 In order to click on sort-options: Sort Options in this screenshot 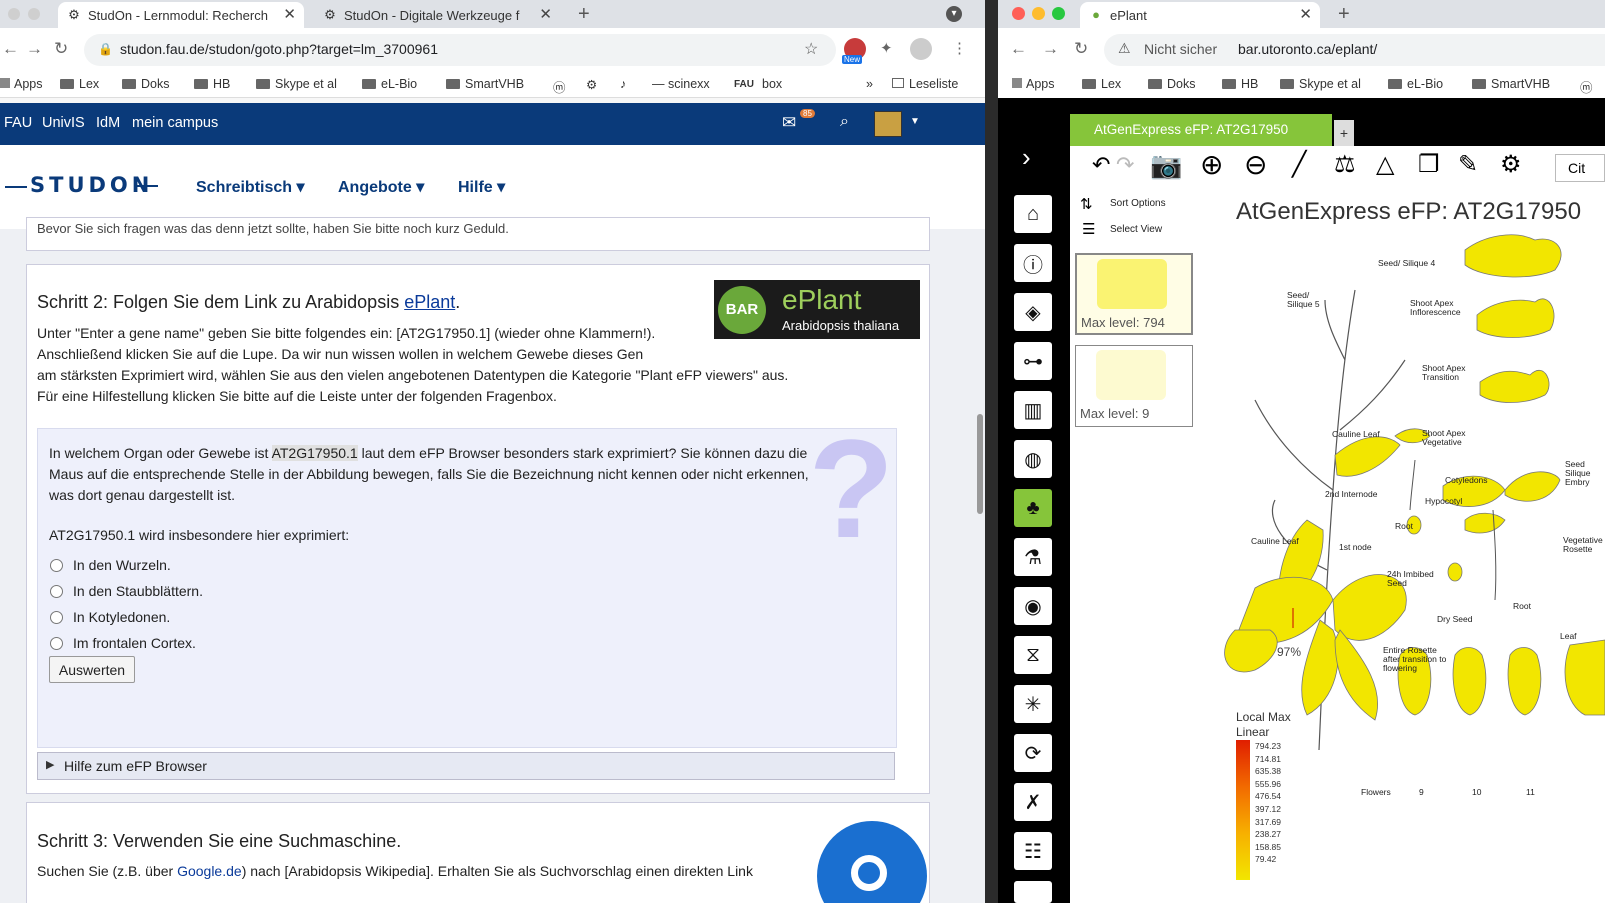, I will do `click(1138, 203)`.